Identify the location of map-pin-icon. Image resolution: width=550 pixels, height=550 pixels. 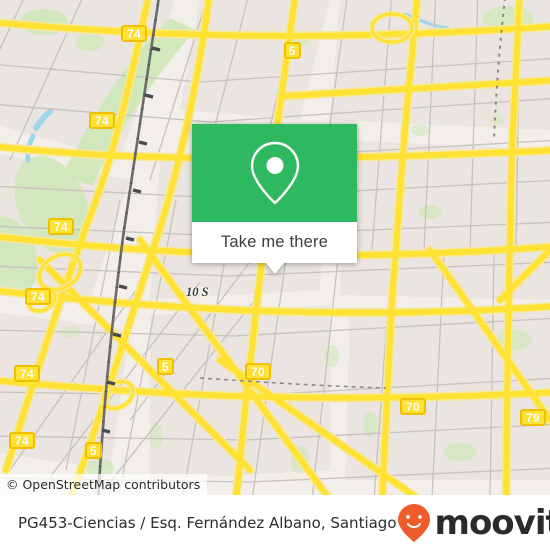
(274, 173).